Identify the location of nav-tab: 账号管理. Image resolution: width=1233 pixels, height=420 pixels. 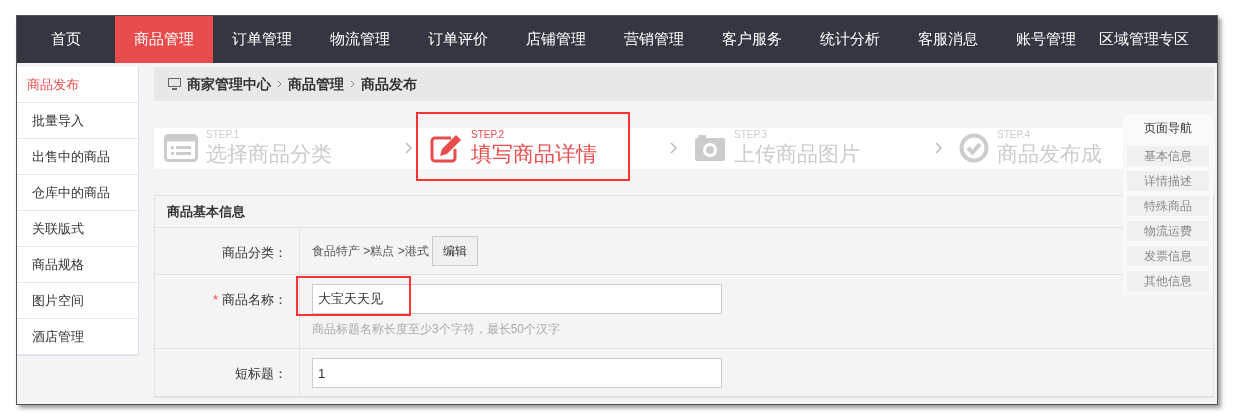
(1046, 39).